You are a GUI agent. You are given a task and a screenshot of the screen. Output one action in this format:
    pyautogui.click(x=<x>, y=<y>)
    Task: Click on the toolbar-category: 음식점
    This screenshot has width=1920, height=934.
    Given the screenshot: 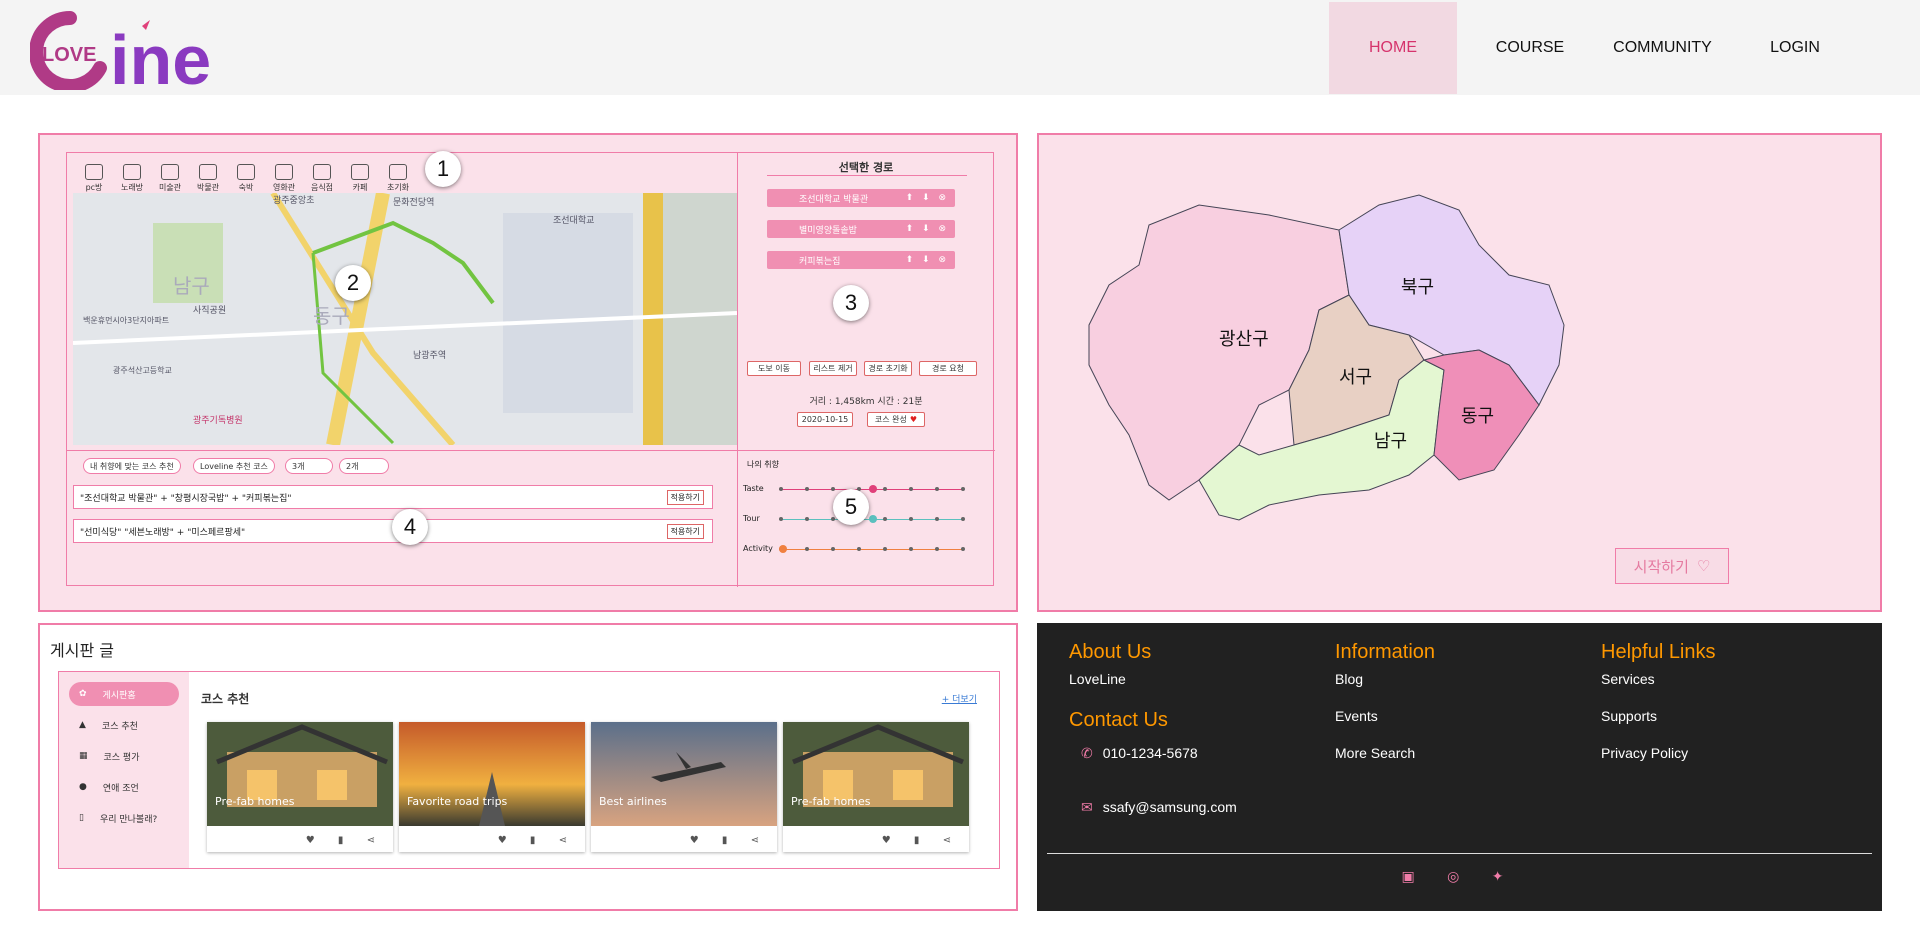 What is the action you would take?
    pyautogui.click(x=322, y=178)
    